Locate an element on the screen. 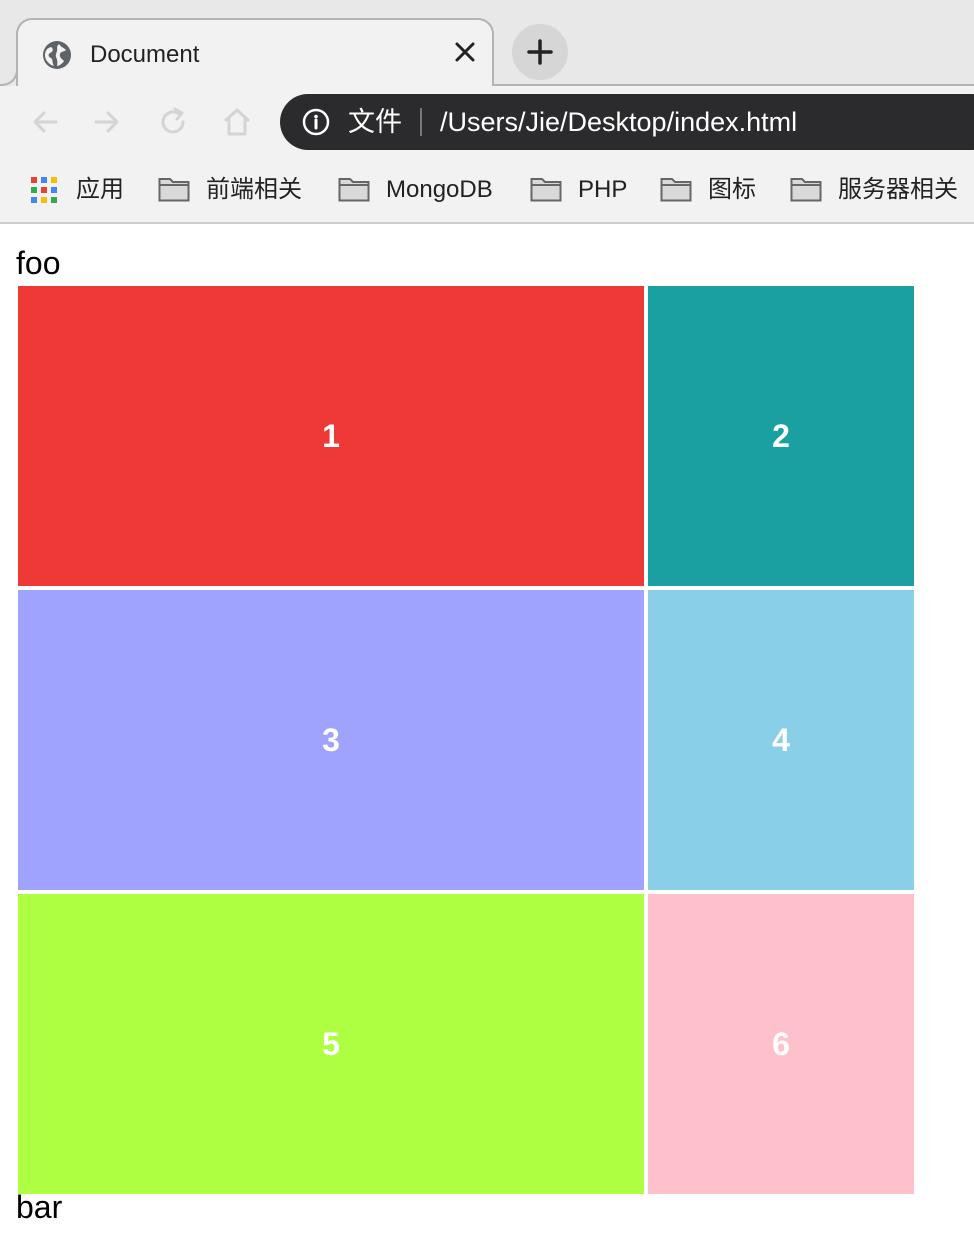 Image resolution: width=974 pixels, height=1246 pixels. bookmark-label: 服务器相关 is located at coordinates (898, 189).